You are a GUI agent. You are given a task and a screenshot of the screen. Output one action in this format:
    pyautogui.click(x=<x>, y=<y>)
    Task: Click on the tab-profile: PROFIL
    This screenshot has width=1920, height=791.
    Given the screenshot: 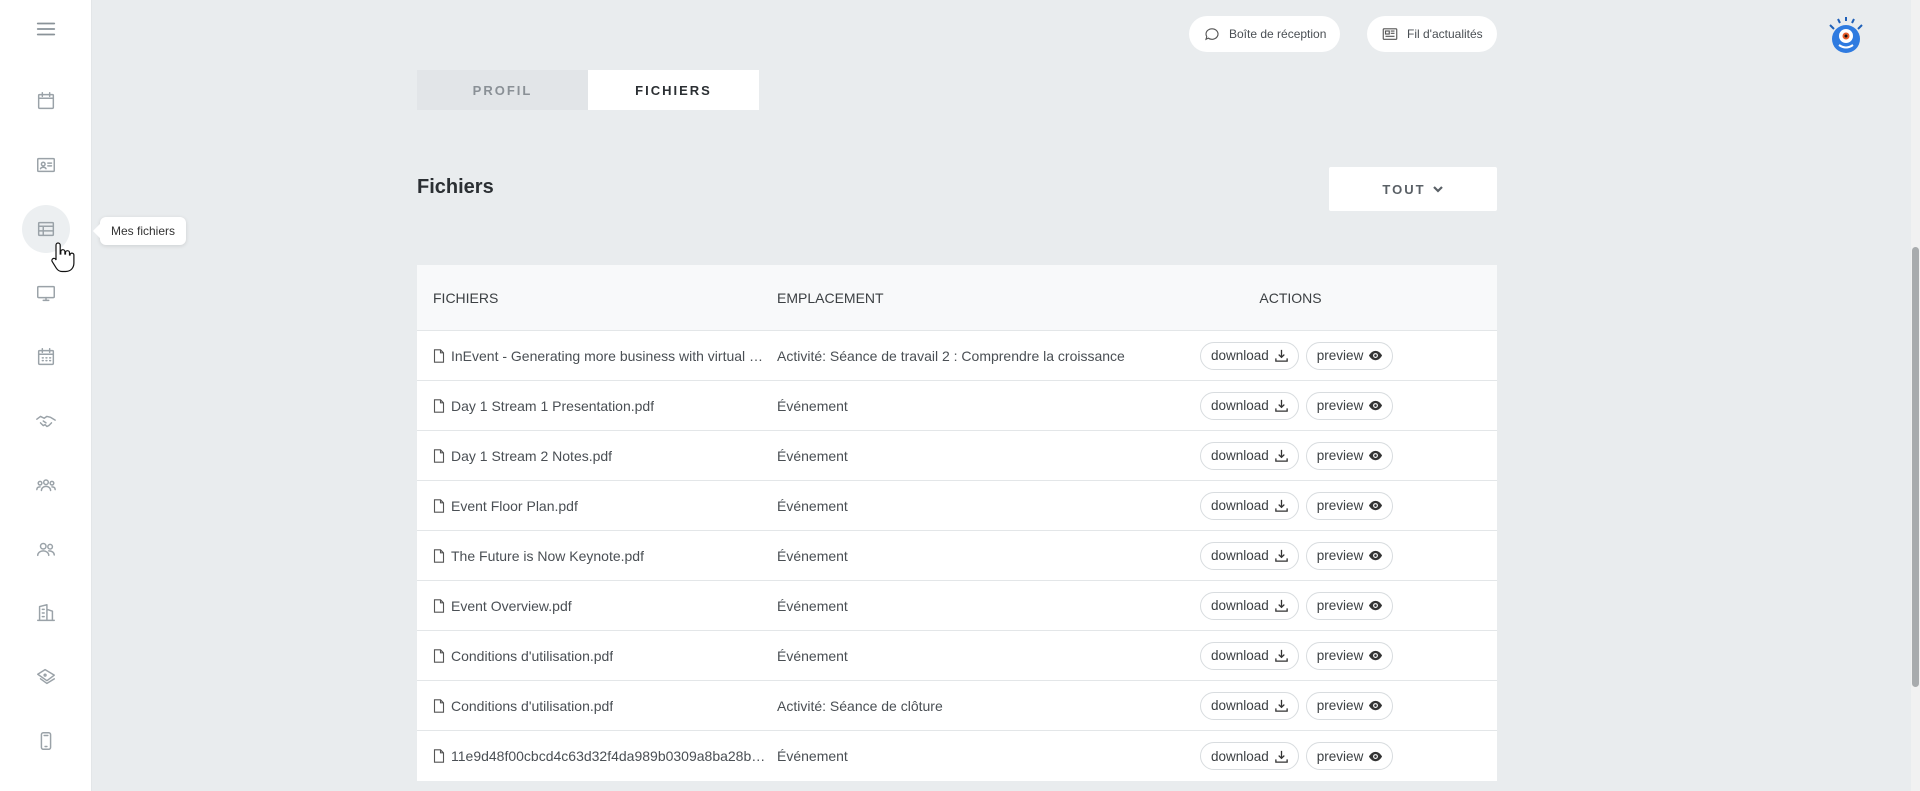 What is the action you would take?
    pyautogui.click(x=502, y=90)
    